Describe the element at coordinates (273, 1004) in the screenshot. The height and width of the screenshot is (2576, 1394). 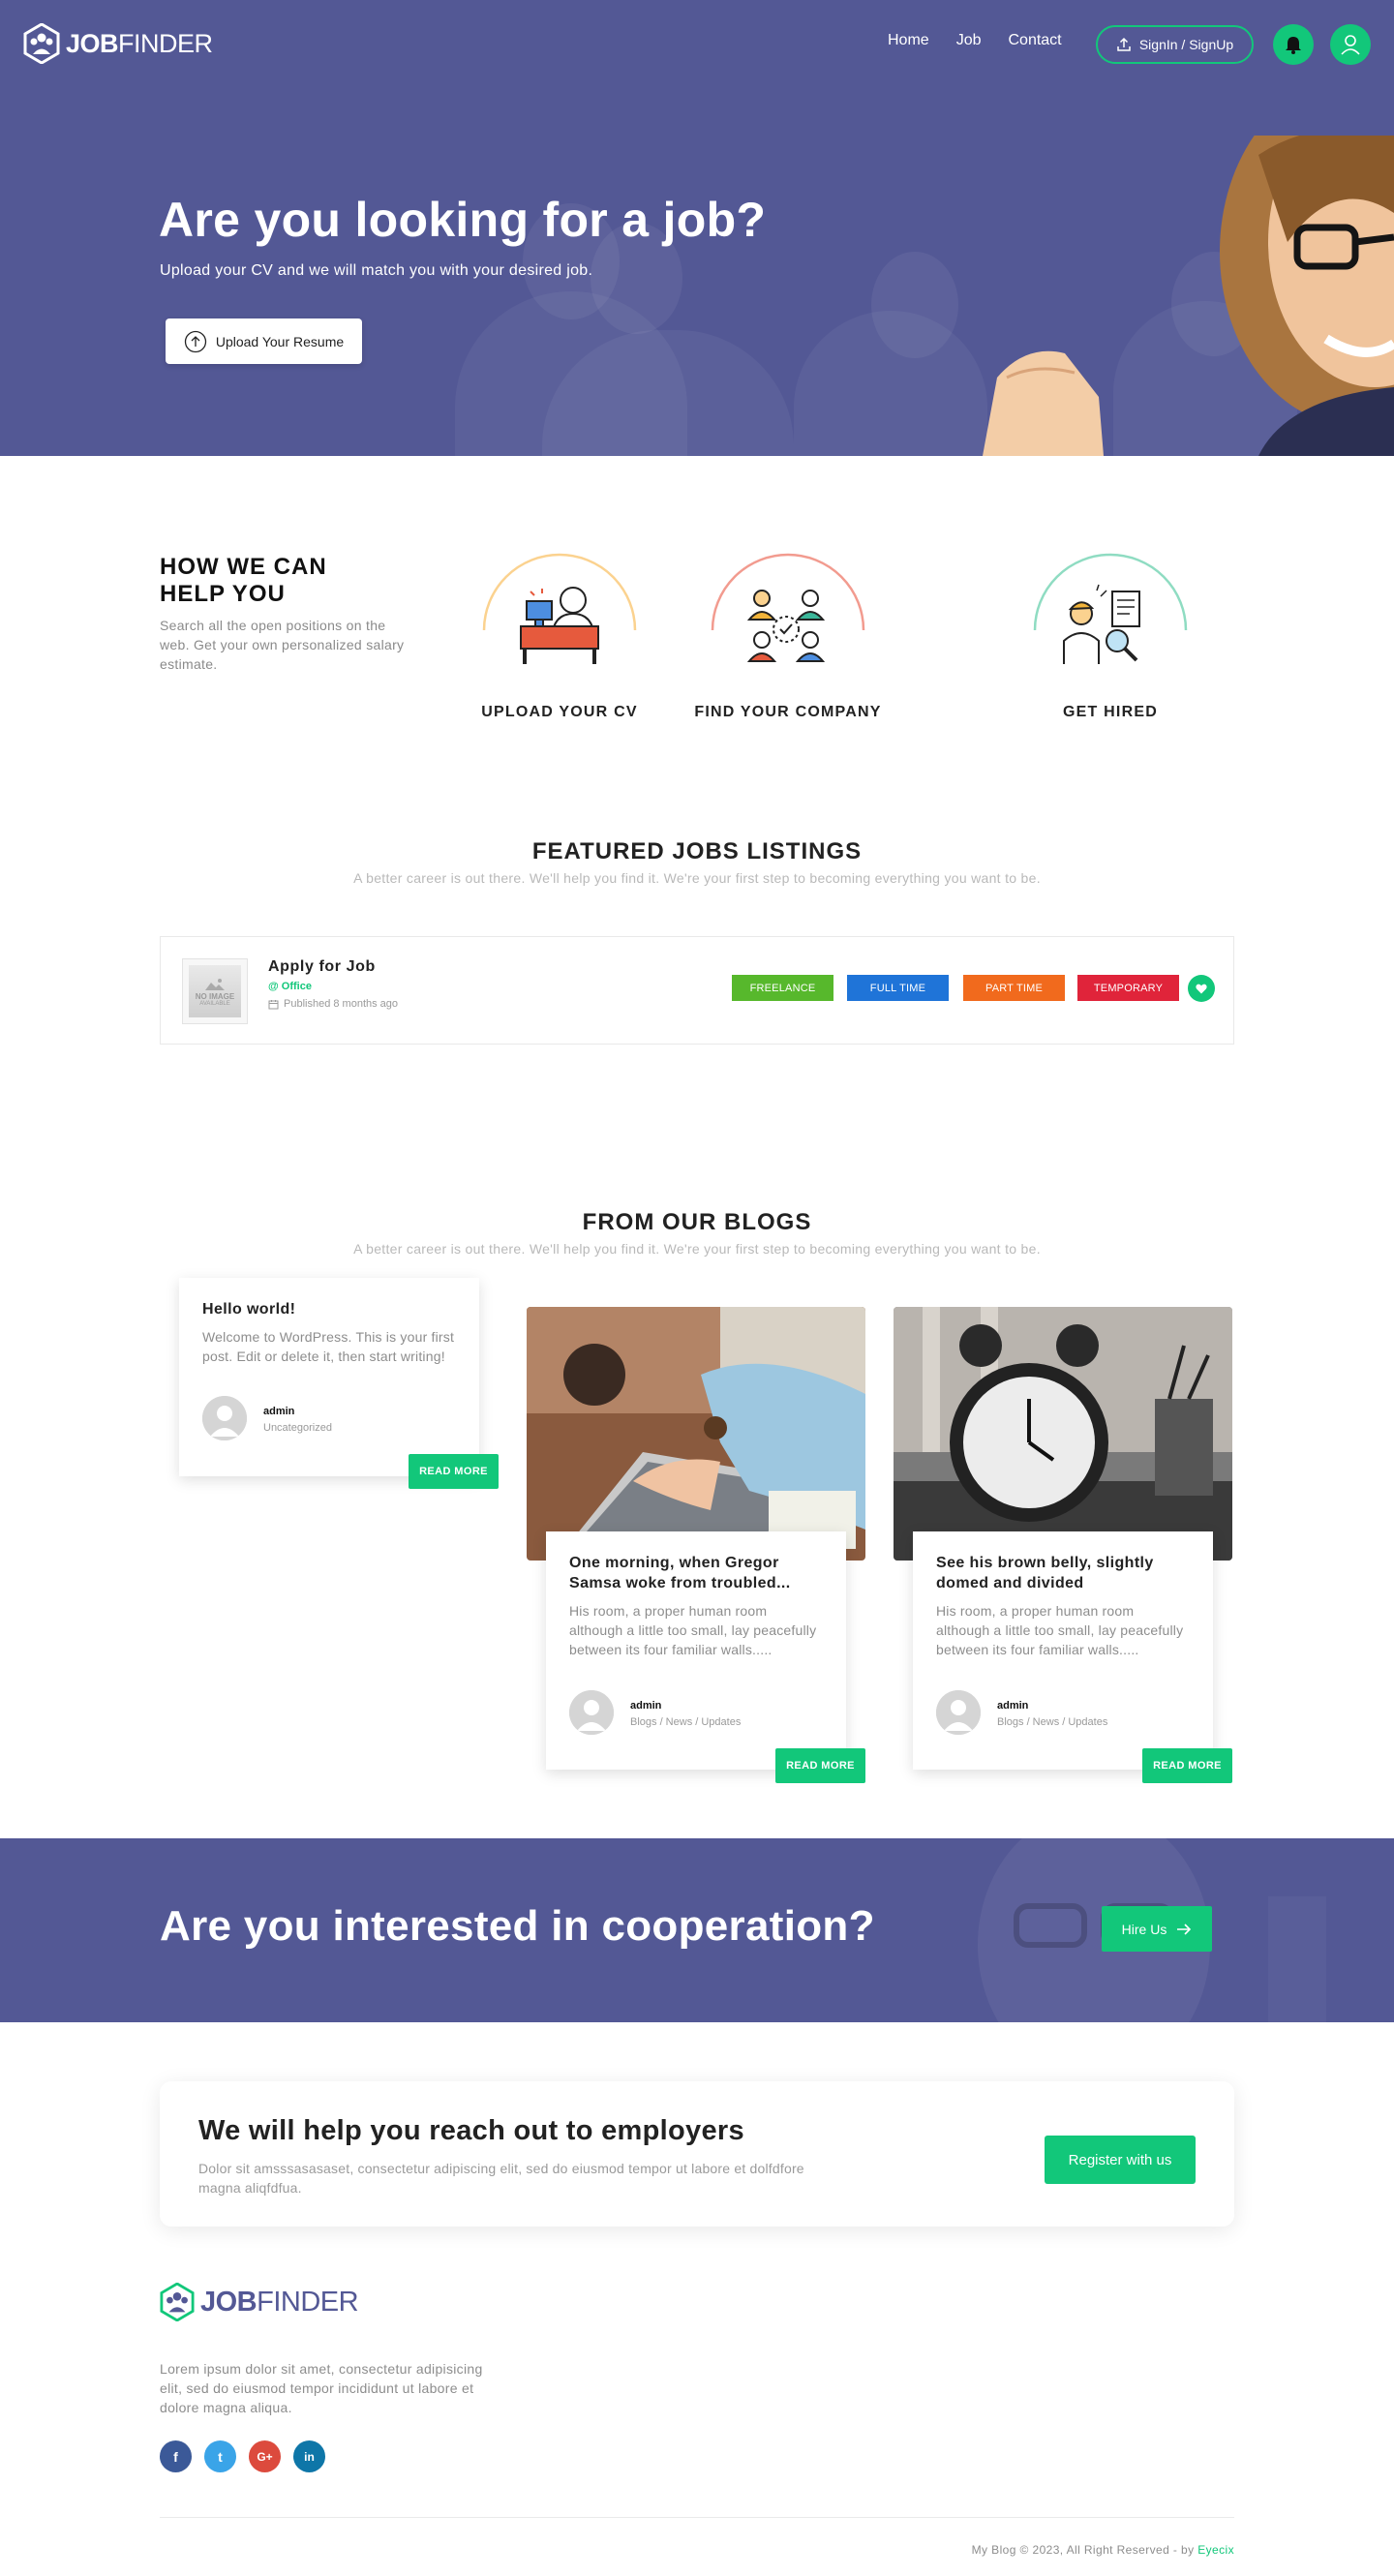
I see `calendar-icon` at that location.